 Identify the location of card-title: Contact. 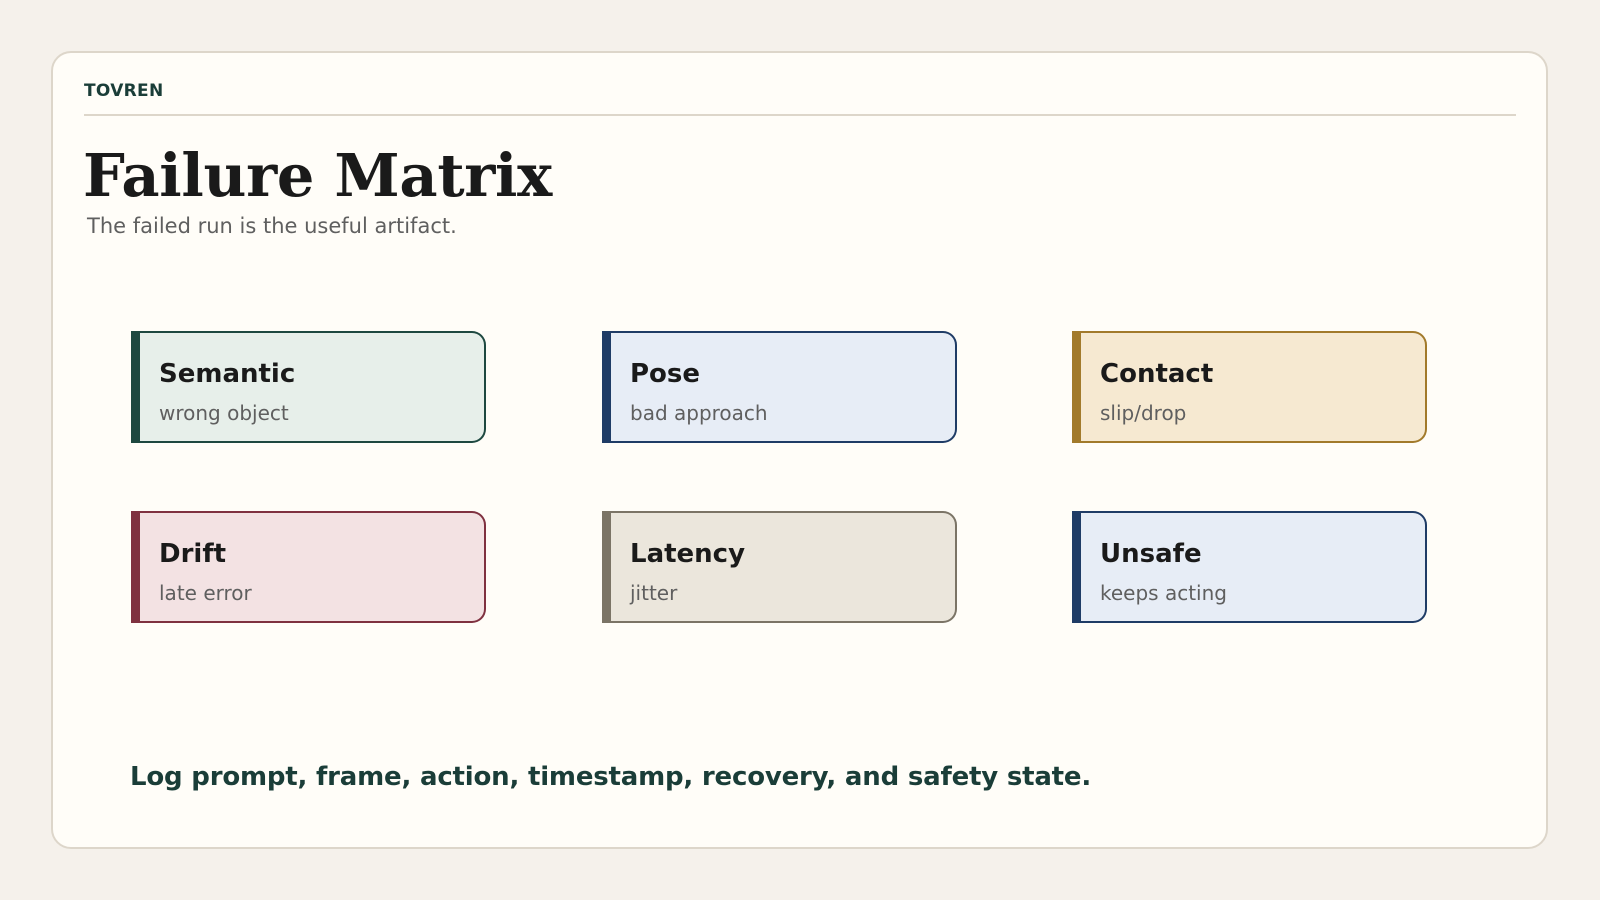
(1157, 374).